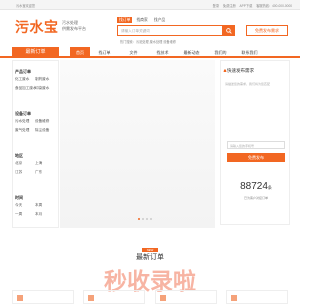  I want to click on sidebar-section-equipment: 设备订单 污水处理 设备维修 废气处理 除尘设备, so click(35, 124).